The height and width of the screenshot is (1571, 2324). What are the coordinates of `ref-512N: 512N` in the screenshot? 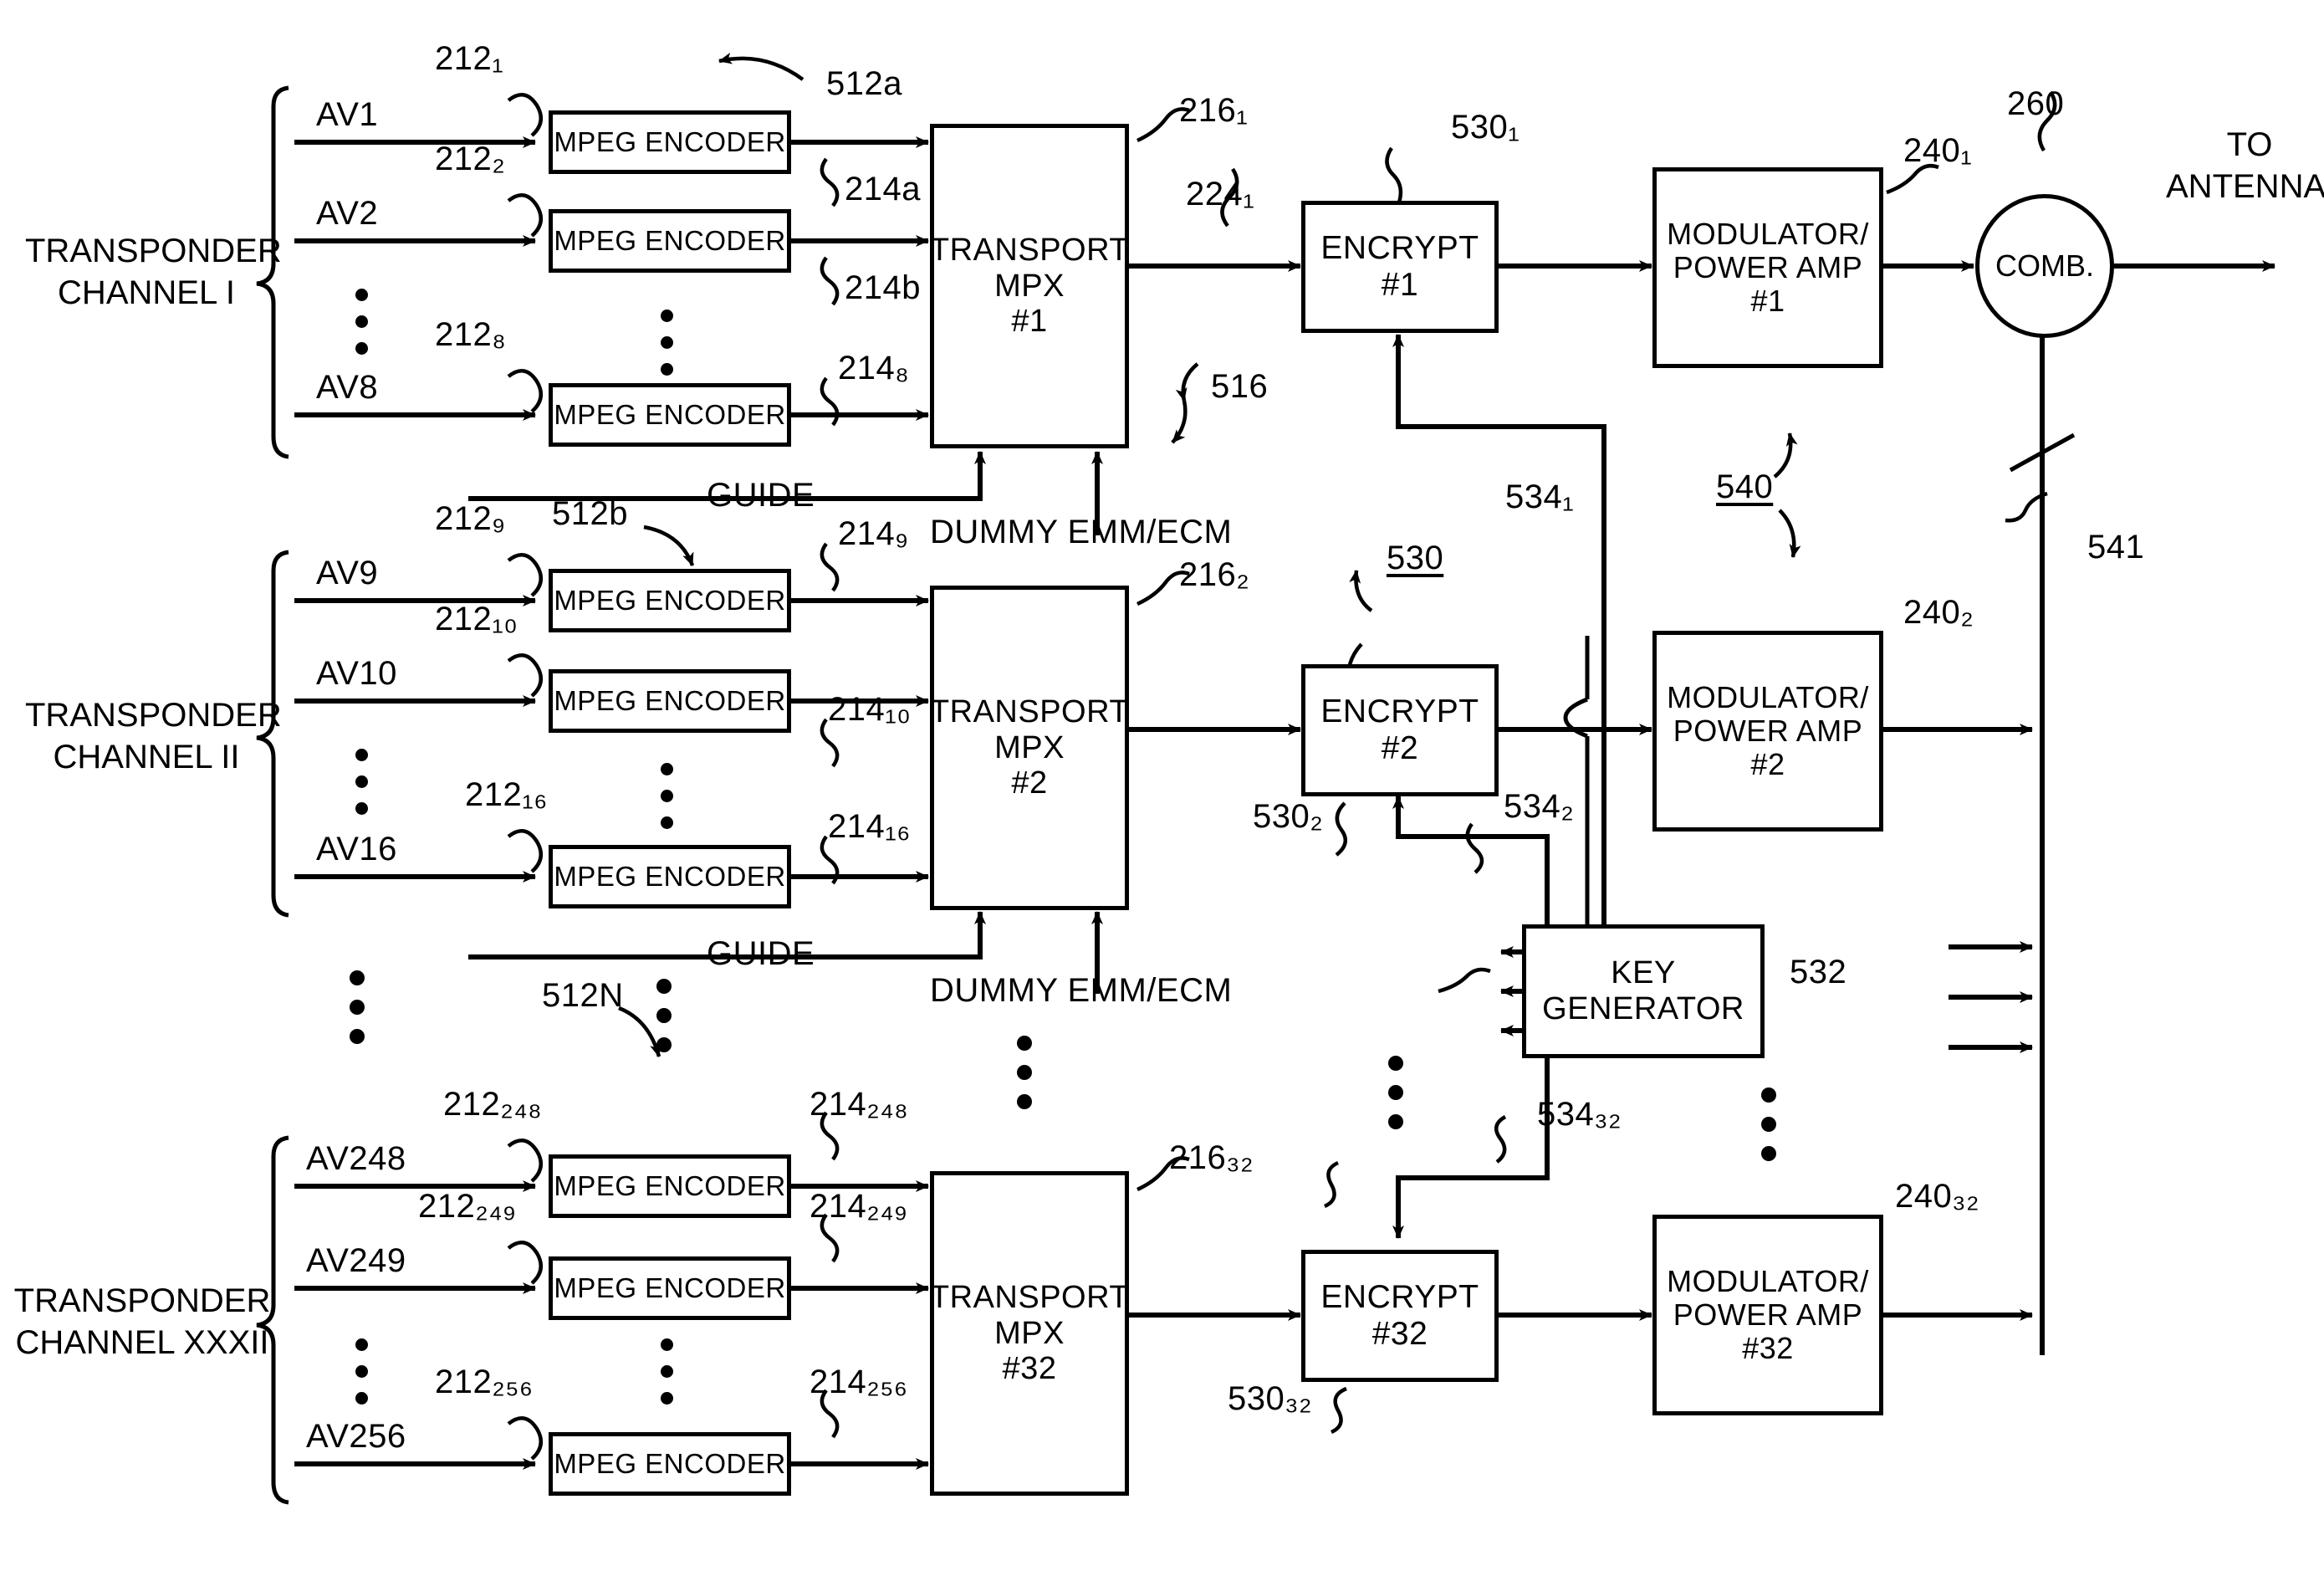 It's located at (583, 996).